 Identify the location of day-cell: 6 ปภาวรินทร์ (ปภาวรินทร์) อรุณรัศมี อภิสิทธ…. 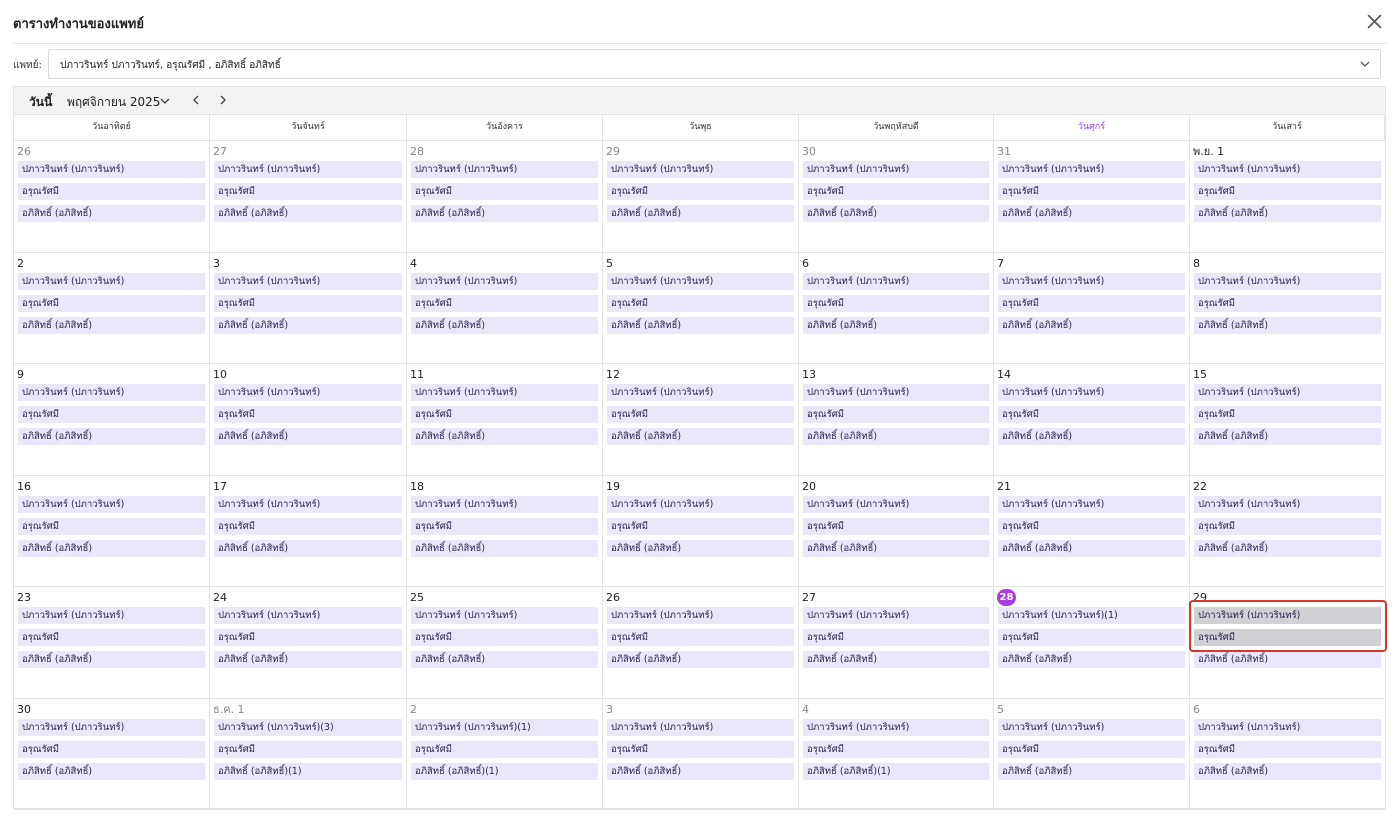
(1287, 754).